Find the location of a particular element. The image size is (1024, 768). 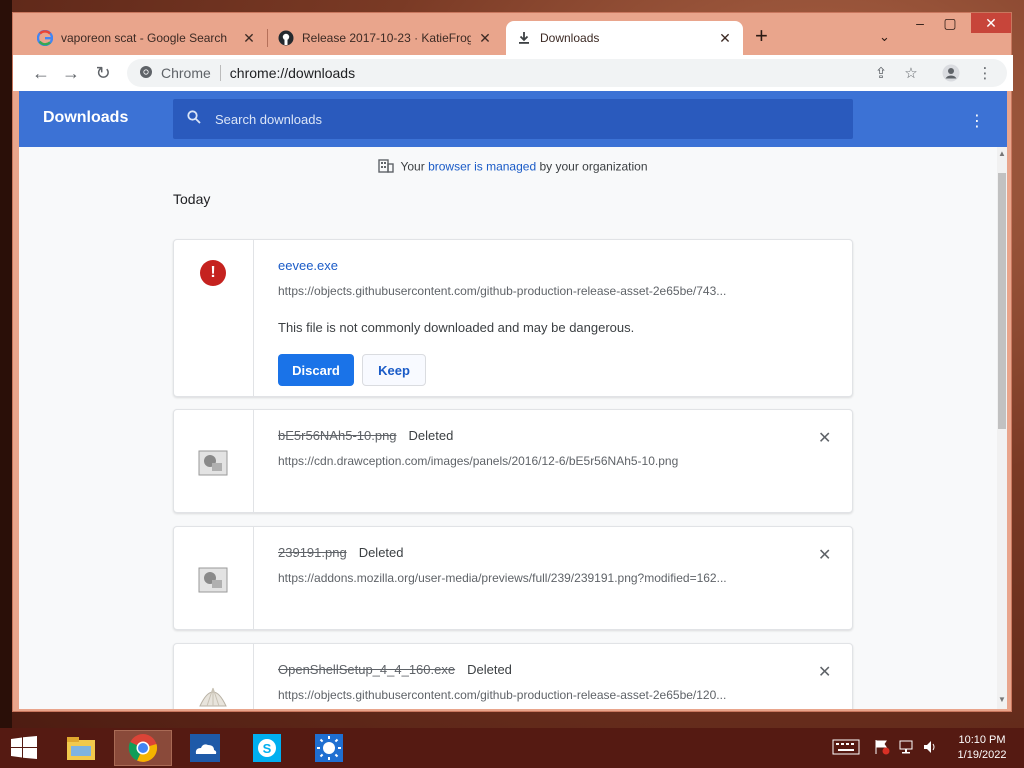

weather-sun-taskbar-icon is located at coordinates (329, 748).